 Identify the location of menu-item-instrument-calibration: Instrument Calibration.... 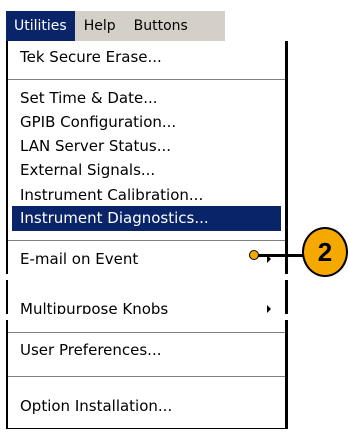
(146, 195).